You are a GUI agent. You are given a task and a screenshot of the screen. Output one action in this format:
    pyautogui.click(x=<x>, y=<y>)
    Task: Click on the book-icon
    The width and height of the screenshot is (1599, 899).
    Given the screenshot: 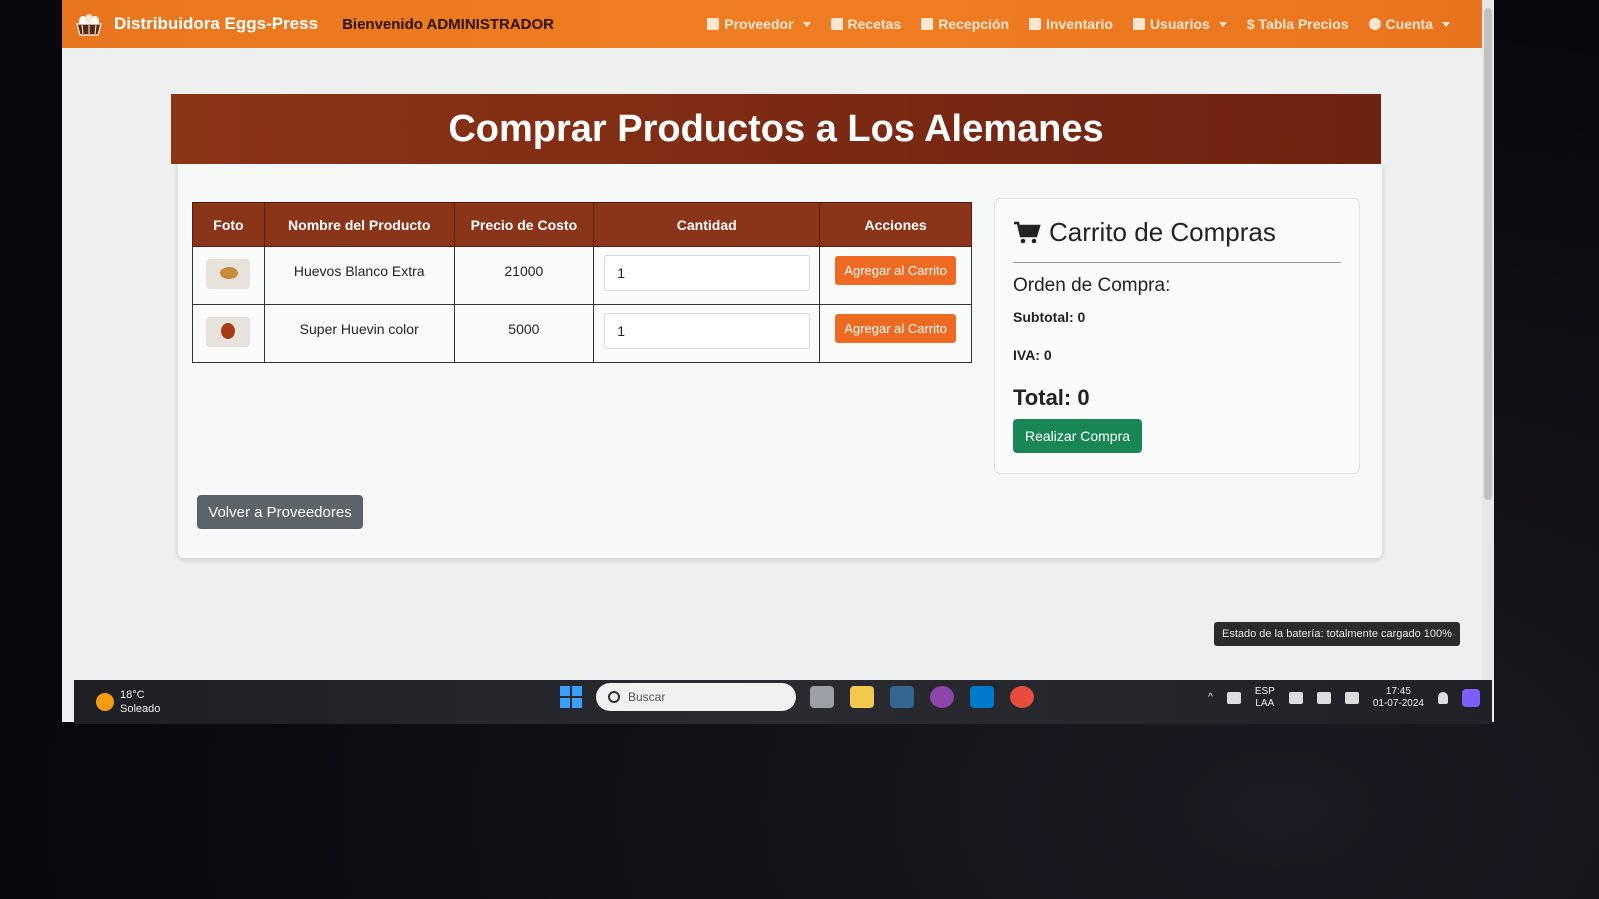 What is the action you would take?
    pyautogui.click(x=836, y=24)
    